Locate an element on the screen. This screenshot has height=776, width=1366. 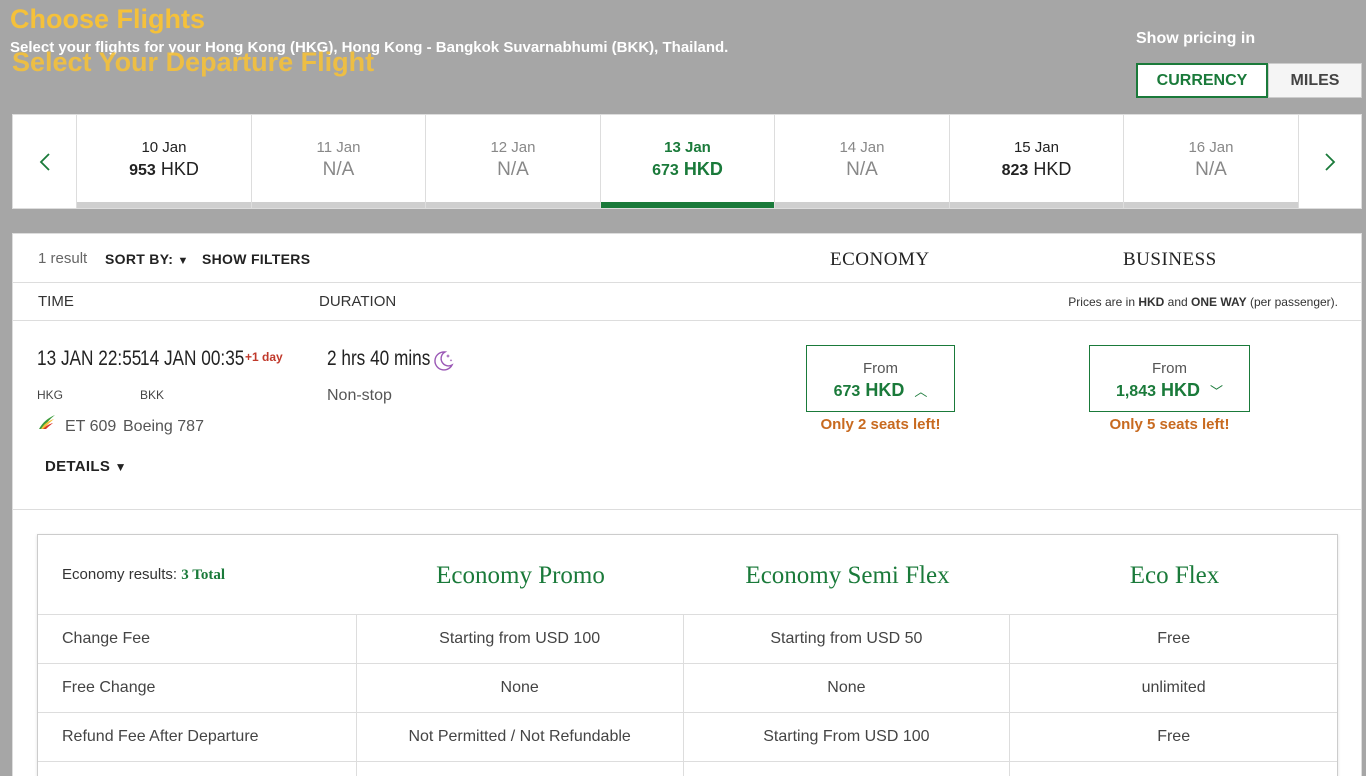
business-fare-price: 1,843 HKD ﹀ is located at coordinates (1169, 390).